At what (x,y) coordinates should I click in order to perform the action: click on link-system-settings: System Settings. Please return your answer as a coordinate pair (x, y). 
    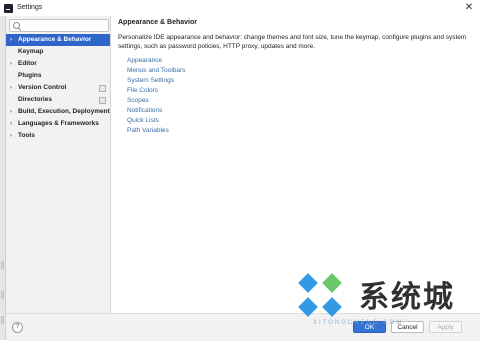
    Looking at the image, I should click on (156, 81).